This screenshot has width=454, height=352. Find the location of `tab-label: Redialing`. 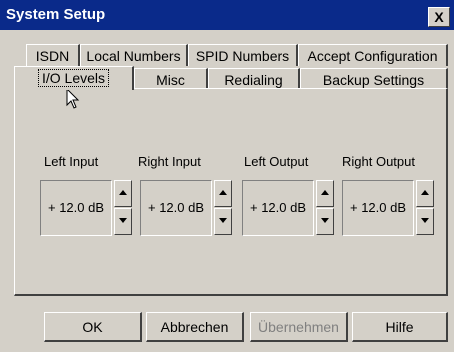

tab-label: Redialing is located at coordinates (253, 80).